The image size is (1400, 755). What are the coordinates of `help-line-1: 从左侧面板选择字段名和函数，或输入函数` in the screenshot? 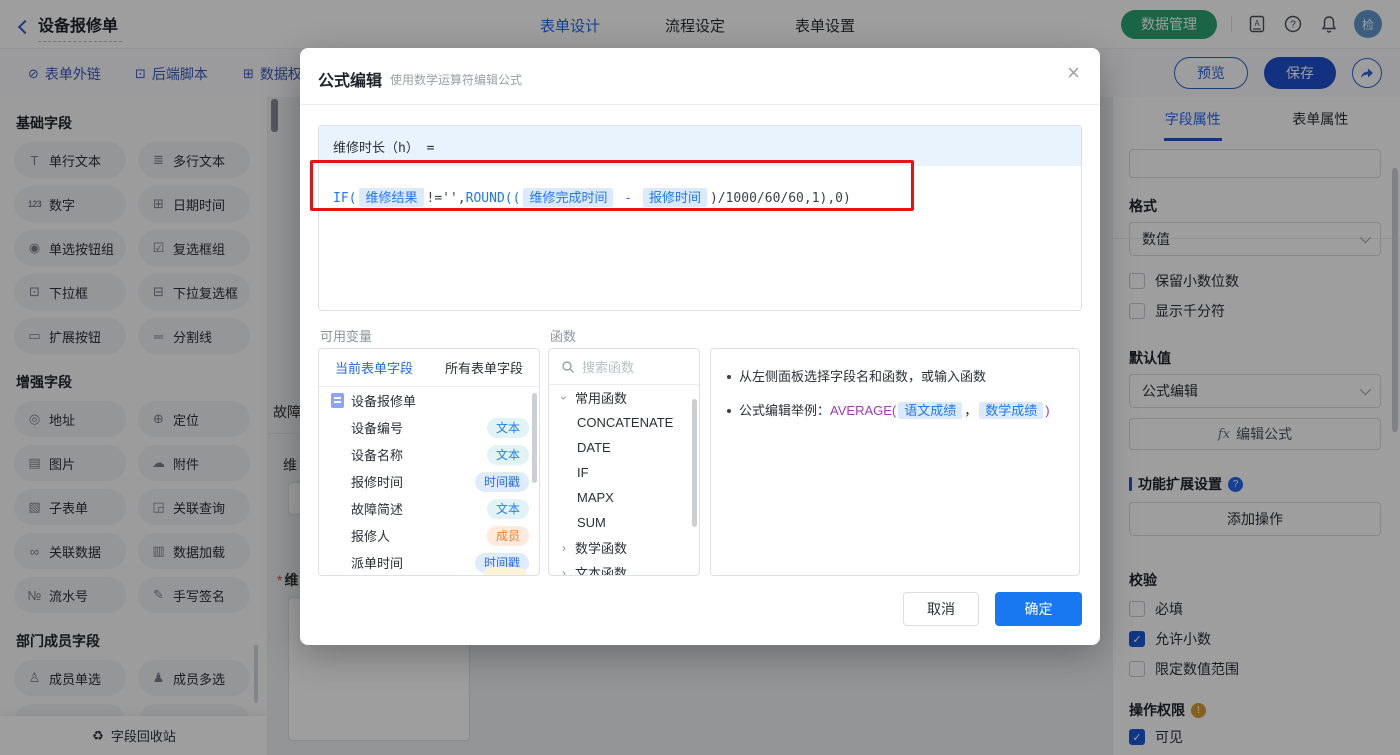 It's located at (895, 377).